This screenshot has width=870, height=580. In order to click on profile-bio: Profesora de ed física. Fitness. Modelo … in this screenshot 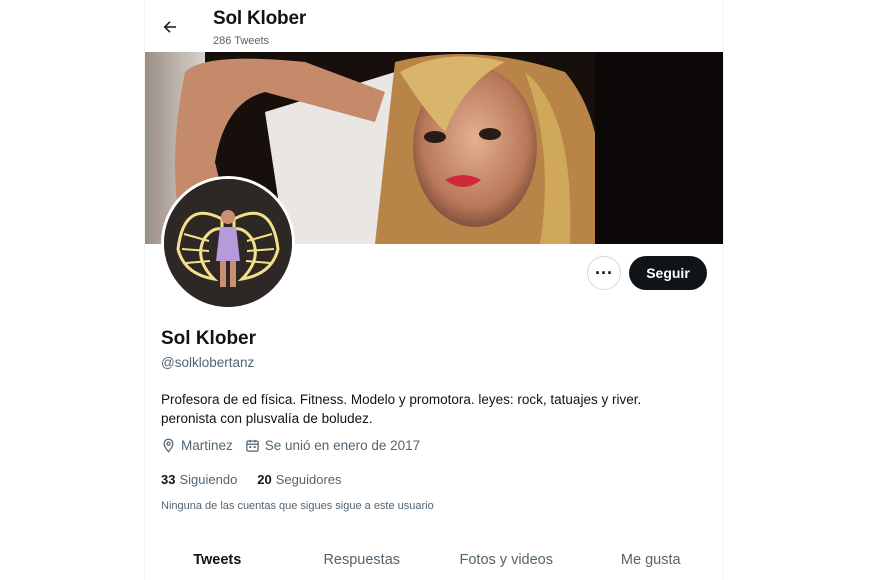, I will do `click(401, 409)`.